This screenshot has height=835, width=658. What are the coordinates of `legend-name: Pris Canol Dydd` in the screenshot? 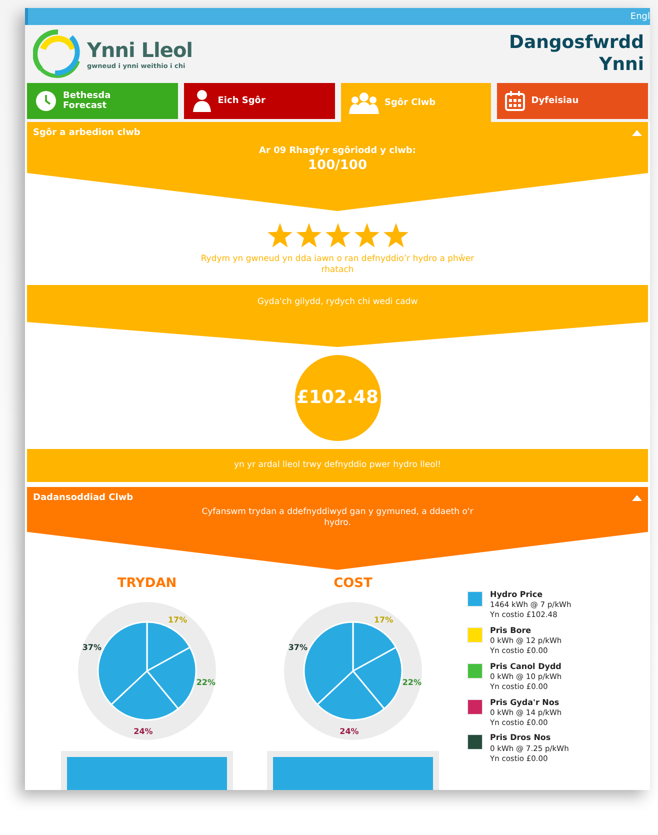 It's located at (526, 667).